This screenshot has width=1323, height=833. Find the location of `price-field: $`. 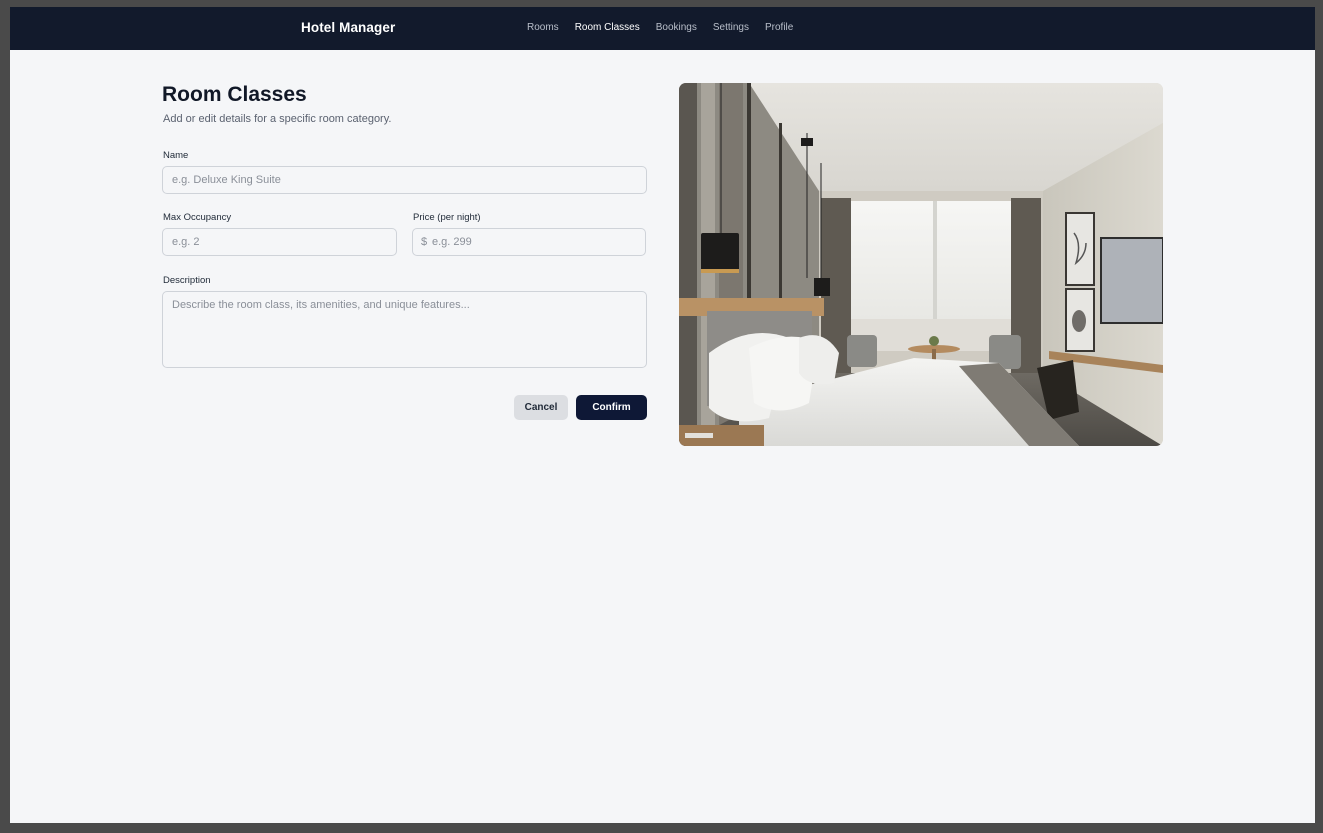

price-field: $ is located at coordinates (529, 242).